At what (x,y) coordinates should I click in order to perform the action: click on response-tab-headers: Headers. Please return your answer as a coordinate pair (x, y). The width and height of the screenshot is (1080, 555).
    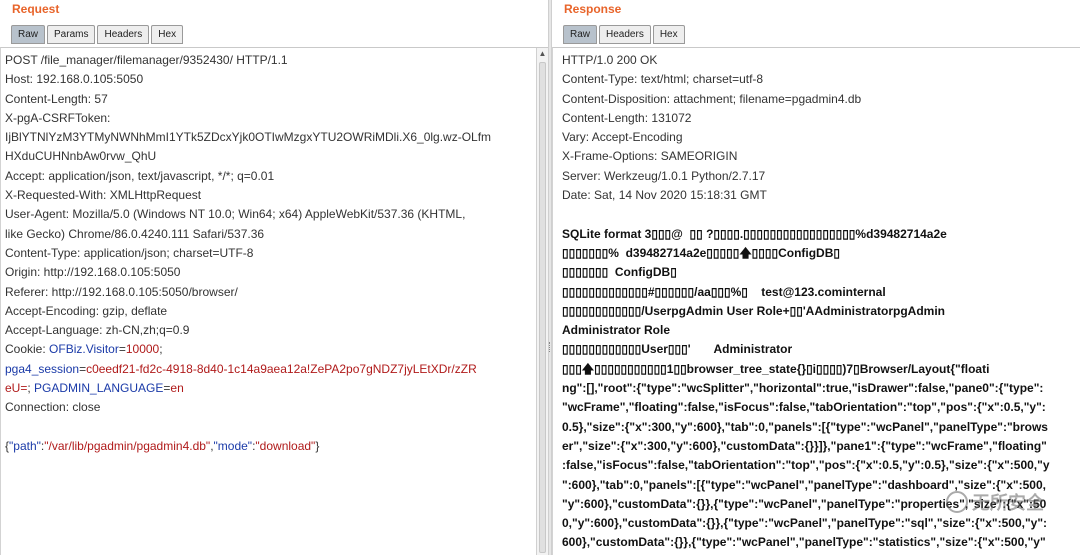
    Looking at the image, I should click on (625, 34).